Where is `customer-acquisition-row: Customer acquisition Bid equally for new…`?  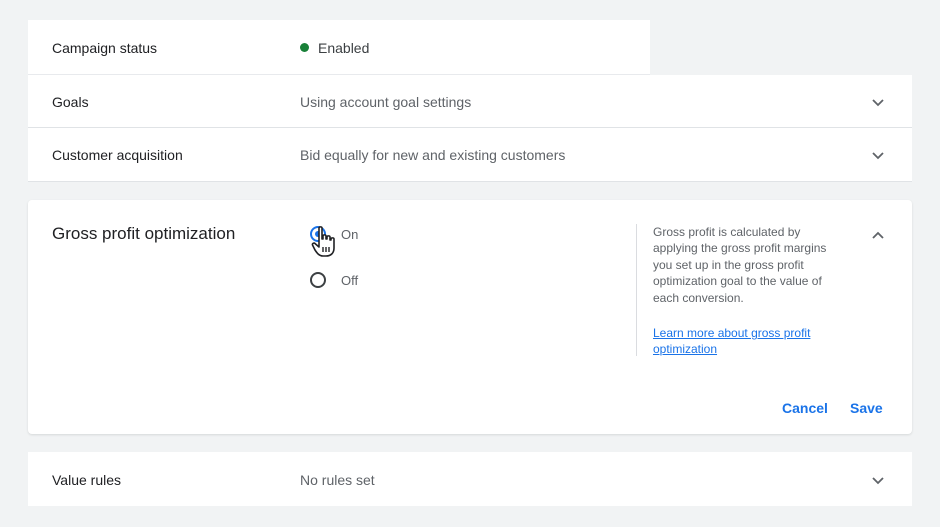 customer-acquisition-row: Customer acquisition Bid equally for new… is located at coordinates (470, 155).